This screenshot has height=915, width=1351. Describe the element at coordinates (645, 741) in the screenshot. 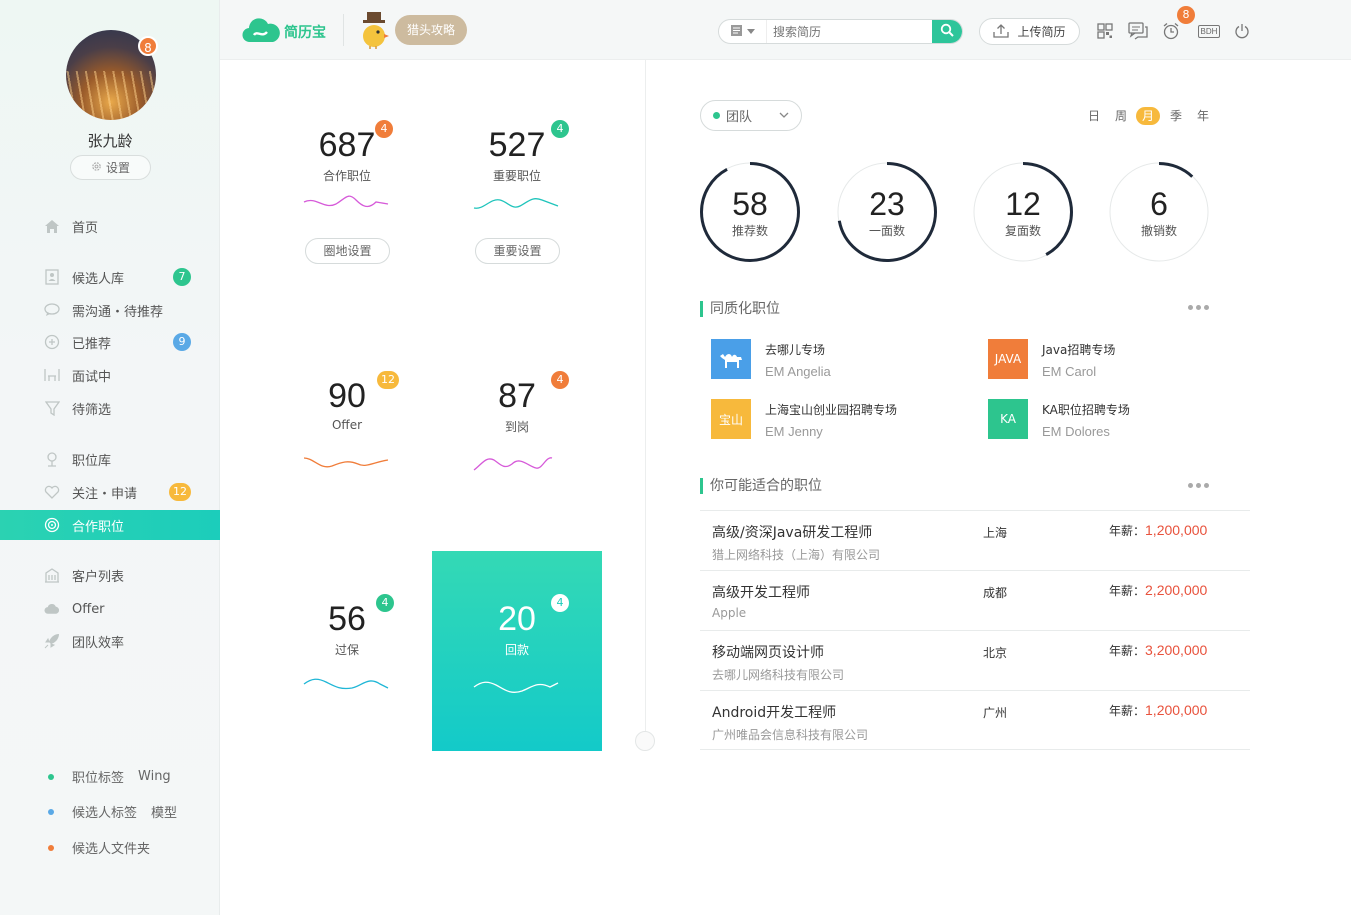

I see `scroll-handle` at that location.